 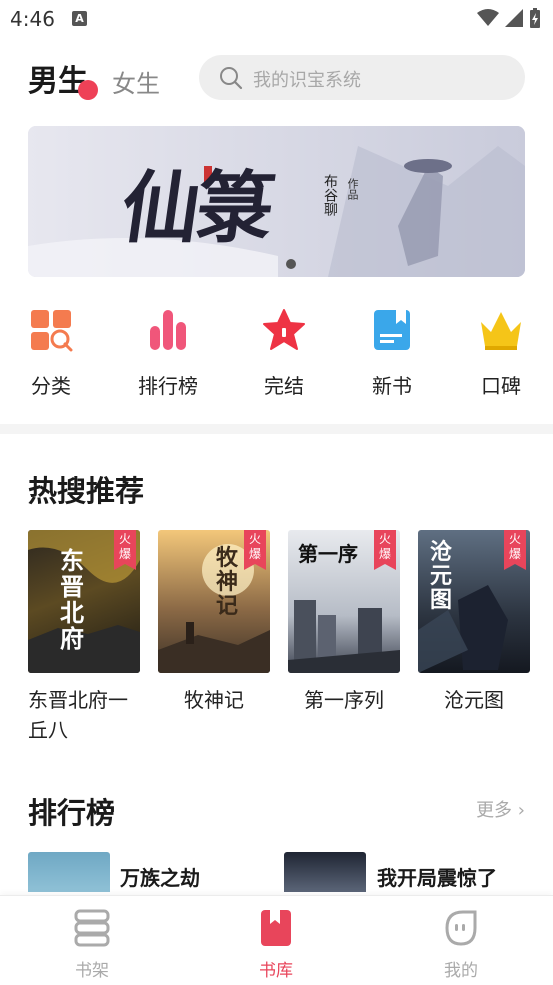 I want to click on top-header: 男生 女生 我的识宝系统, so click(x=276, y=78).